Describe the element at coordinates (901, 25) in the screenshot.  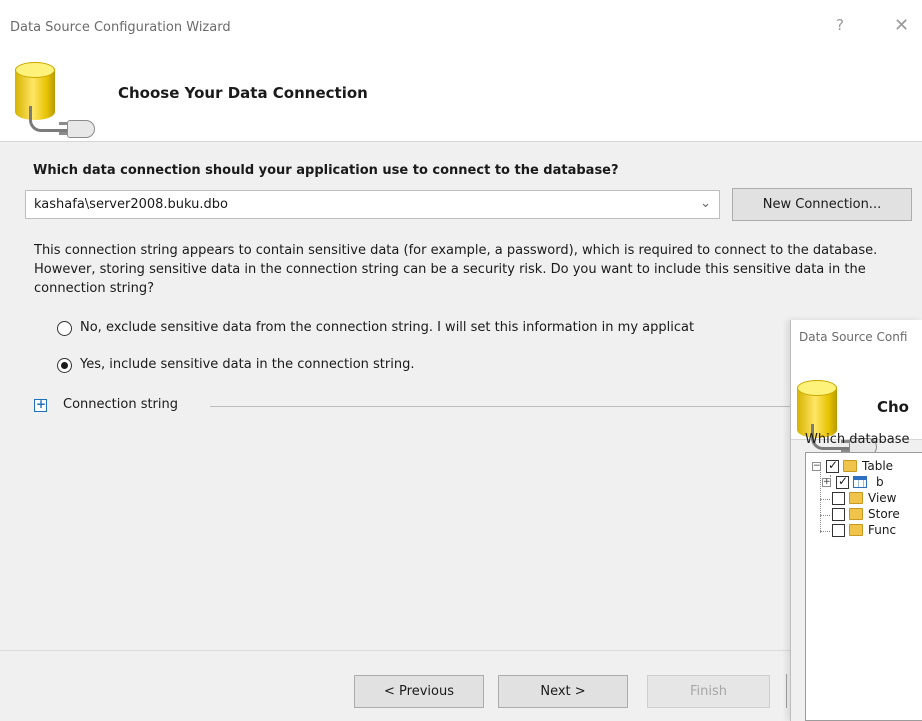
I see `close-button: ✕` at that location.